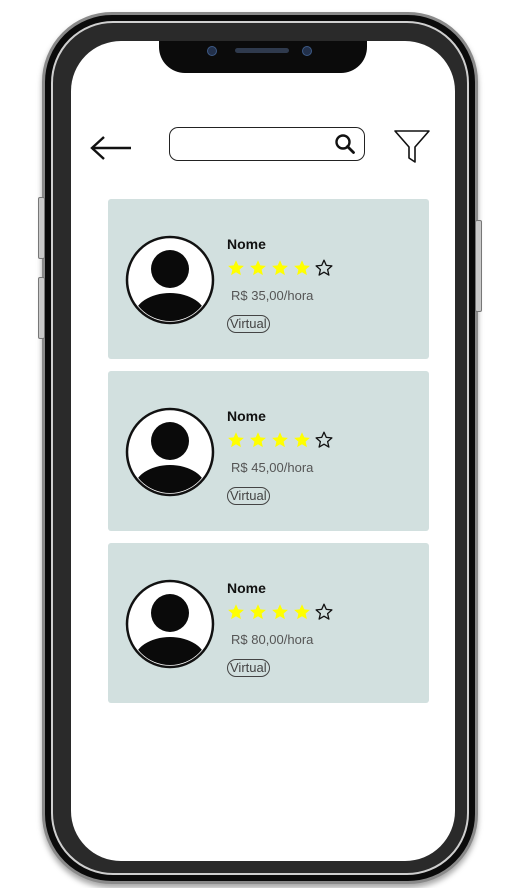  Describe the element at coordinates (268, 451) in the screenshot. I see `result-card: Nome R$ 45,00/hora Virtual` at that location.